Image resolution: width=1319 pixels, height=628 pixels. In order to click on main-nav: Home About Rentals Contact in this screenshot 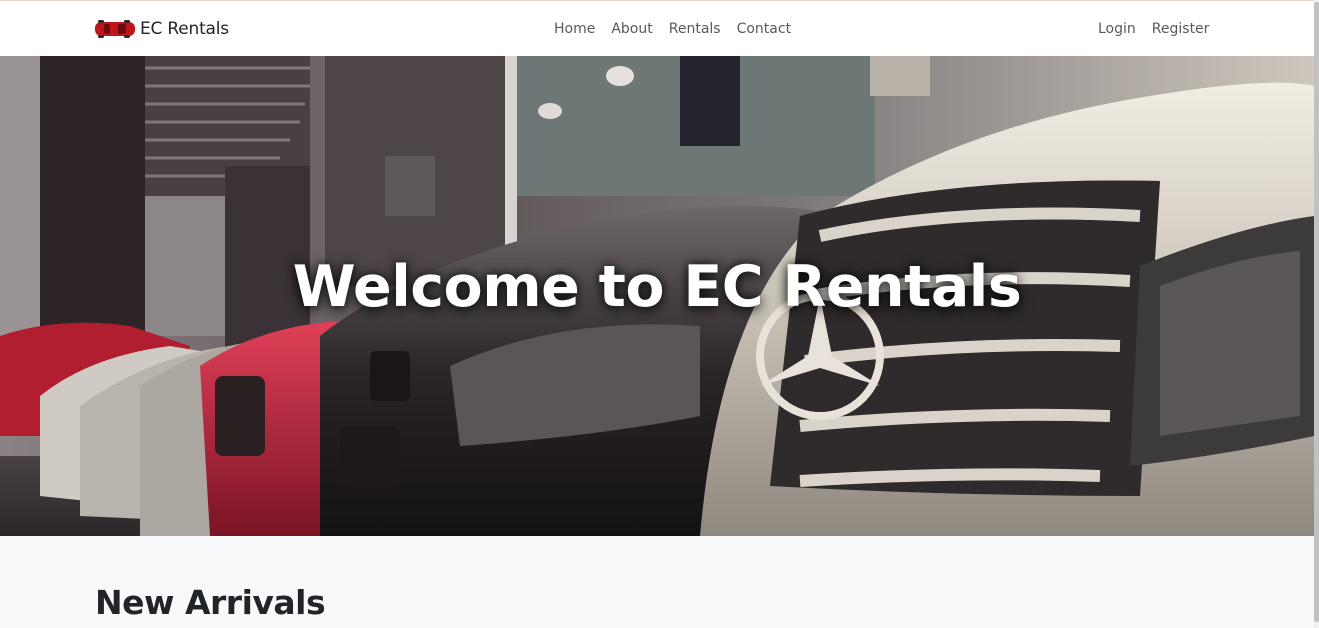, I will do `click(672, 29)`.